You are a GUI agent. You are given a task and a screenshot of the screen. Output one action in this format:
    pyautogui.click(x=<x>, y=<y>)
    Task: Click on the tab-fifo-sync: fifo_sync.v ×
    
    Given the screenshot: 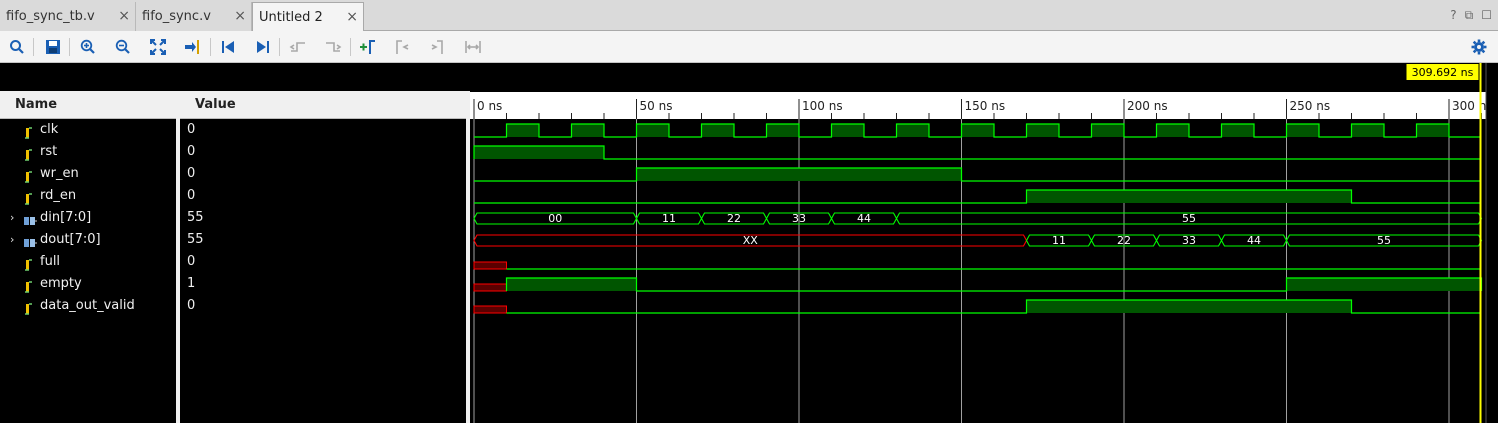 What is the action you would take?
    pyautogui.click(x=194, y=16)
    